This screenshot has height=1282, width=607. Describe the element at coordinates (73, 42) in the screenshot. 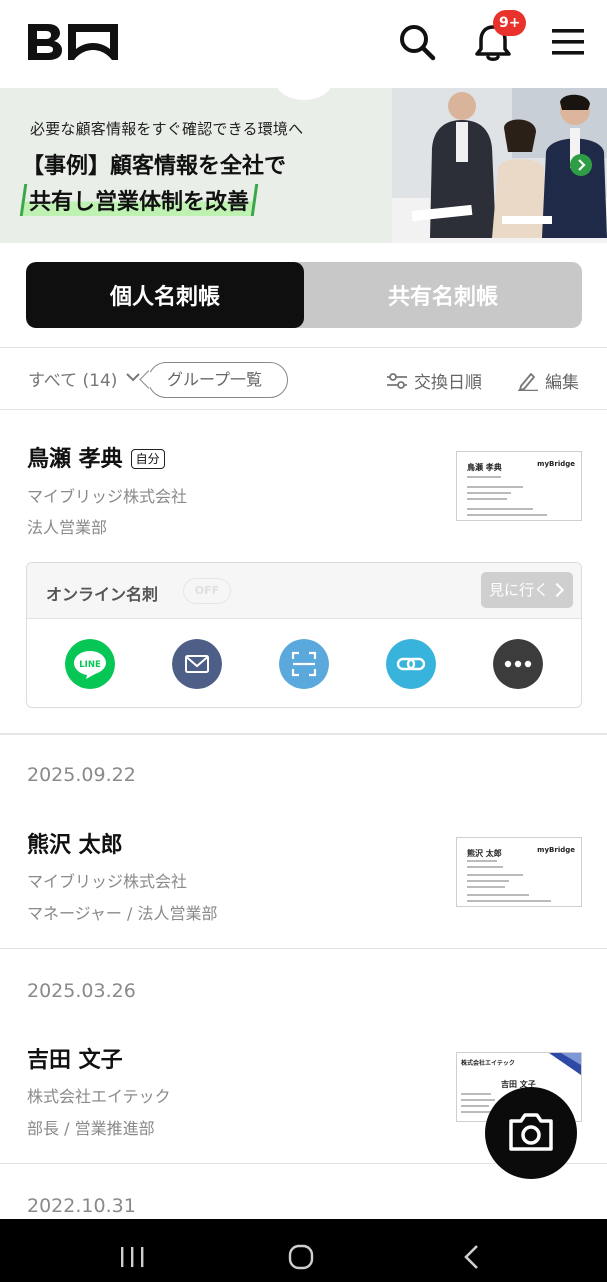

I see `brand-logo` at that location.